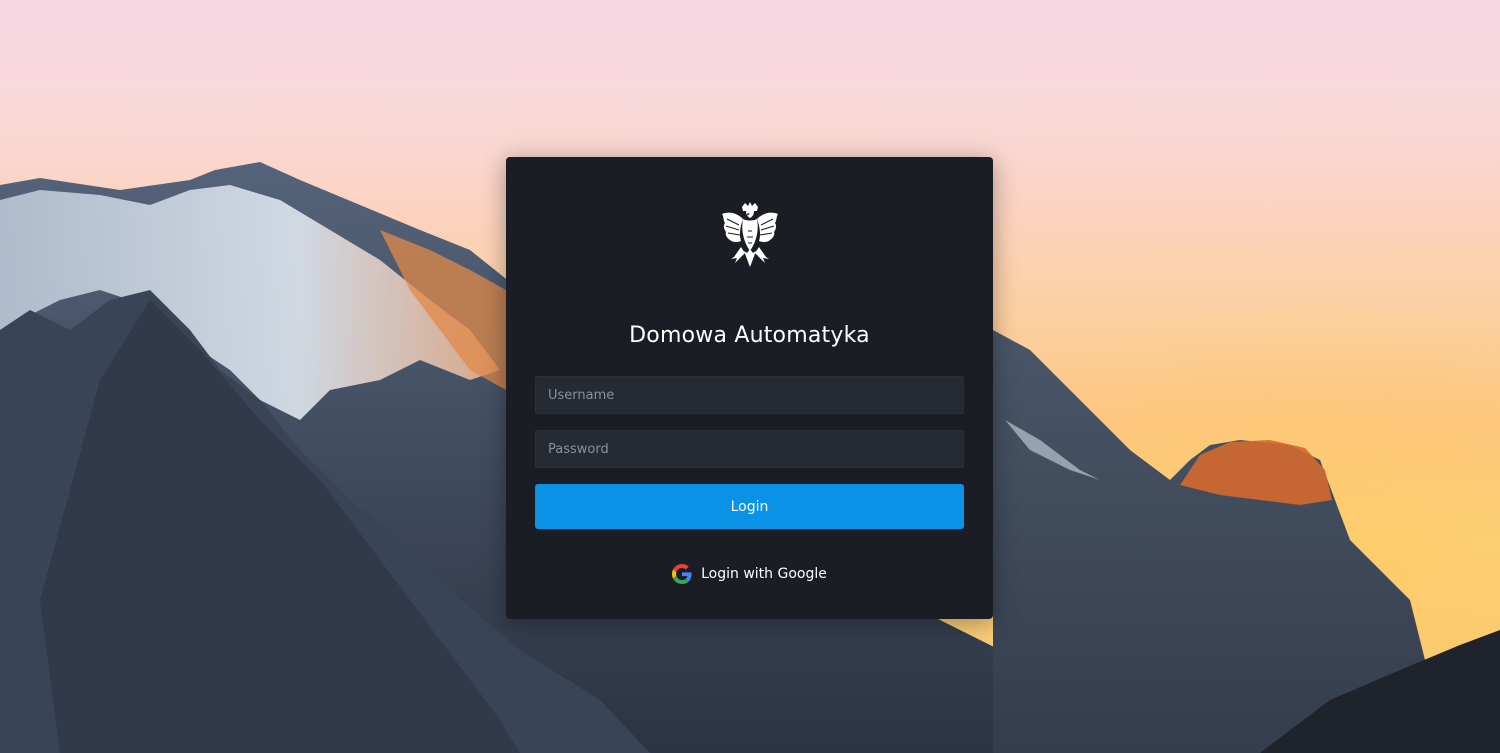  What do you see at coordinates (749, 395) in the screenshot?
I see `username-input` at bounding box center [749, 395].